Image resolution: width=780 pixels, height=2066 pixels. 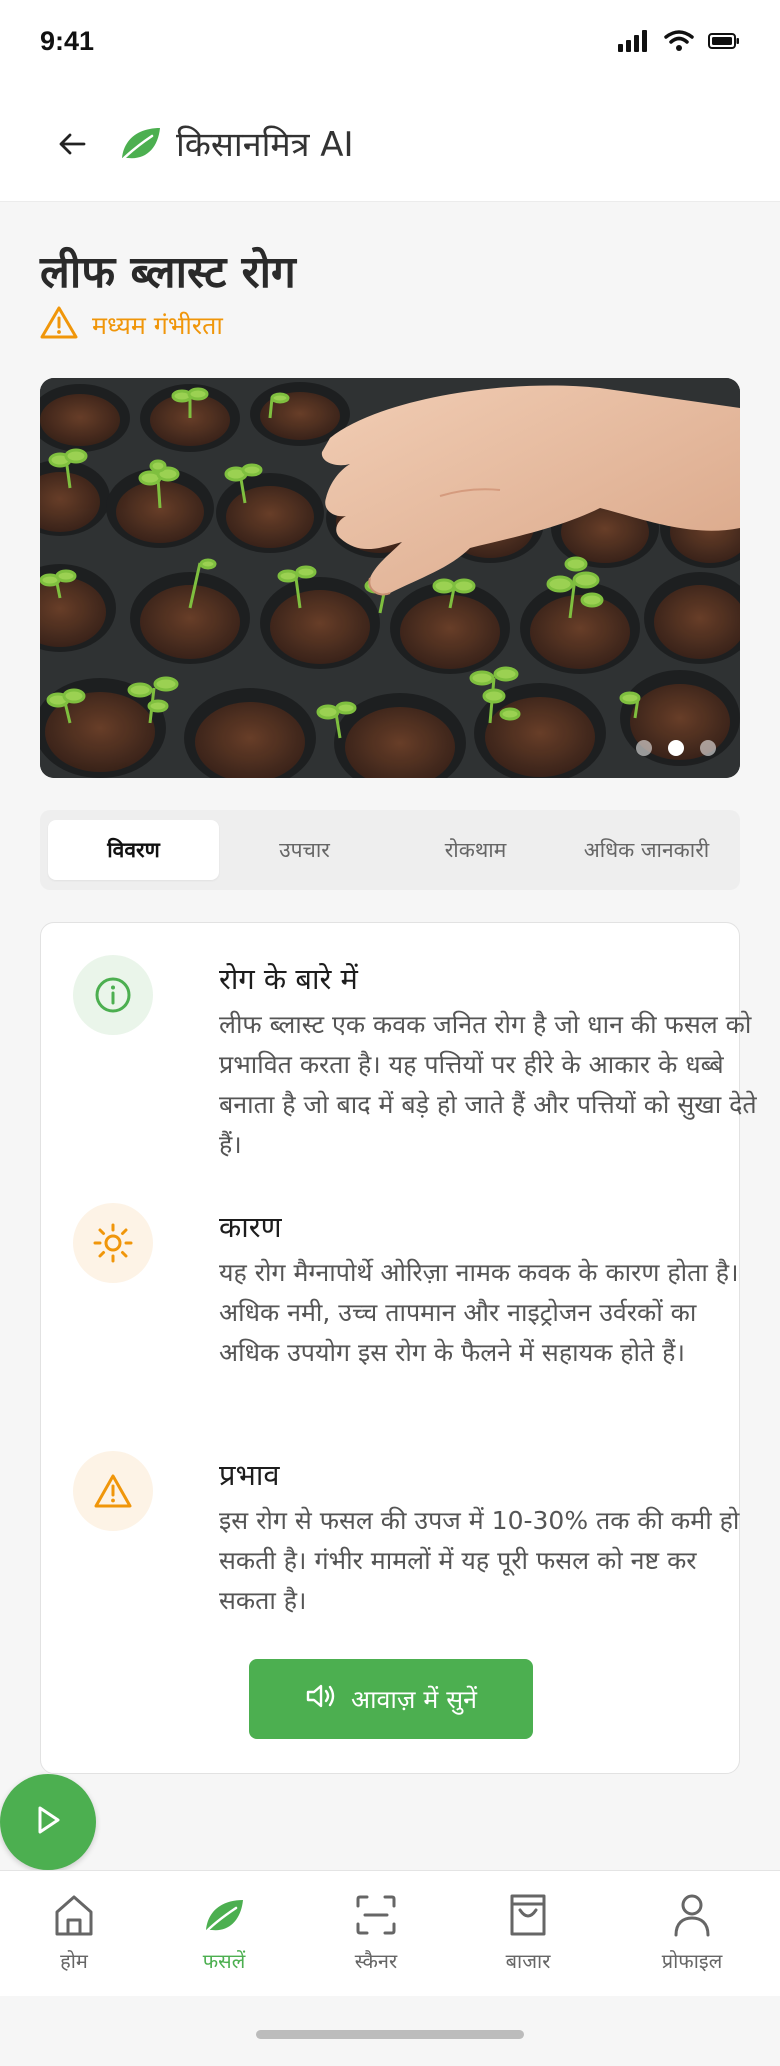 What do you see at coordinates (113, 1243) in the screenshot?
I see `sun-icon` at bounding box center [113, 1243].